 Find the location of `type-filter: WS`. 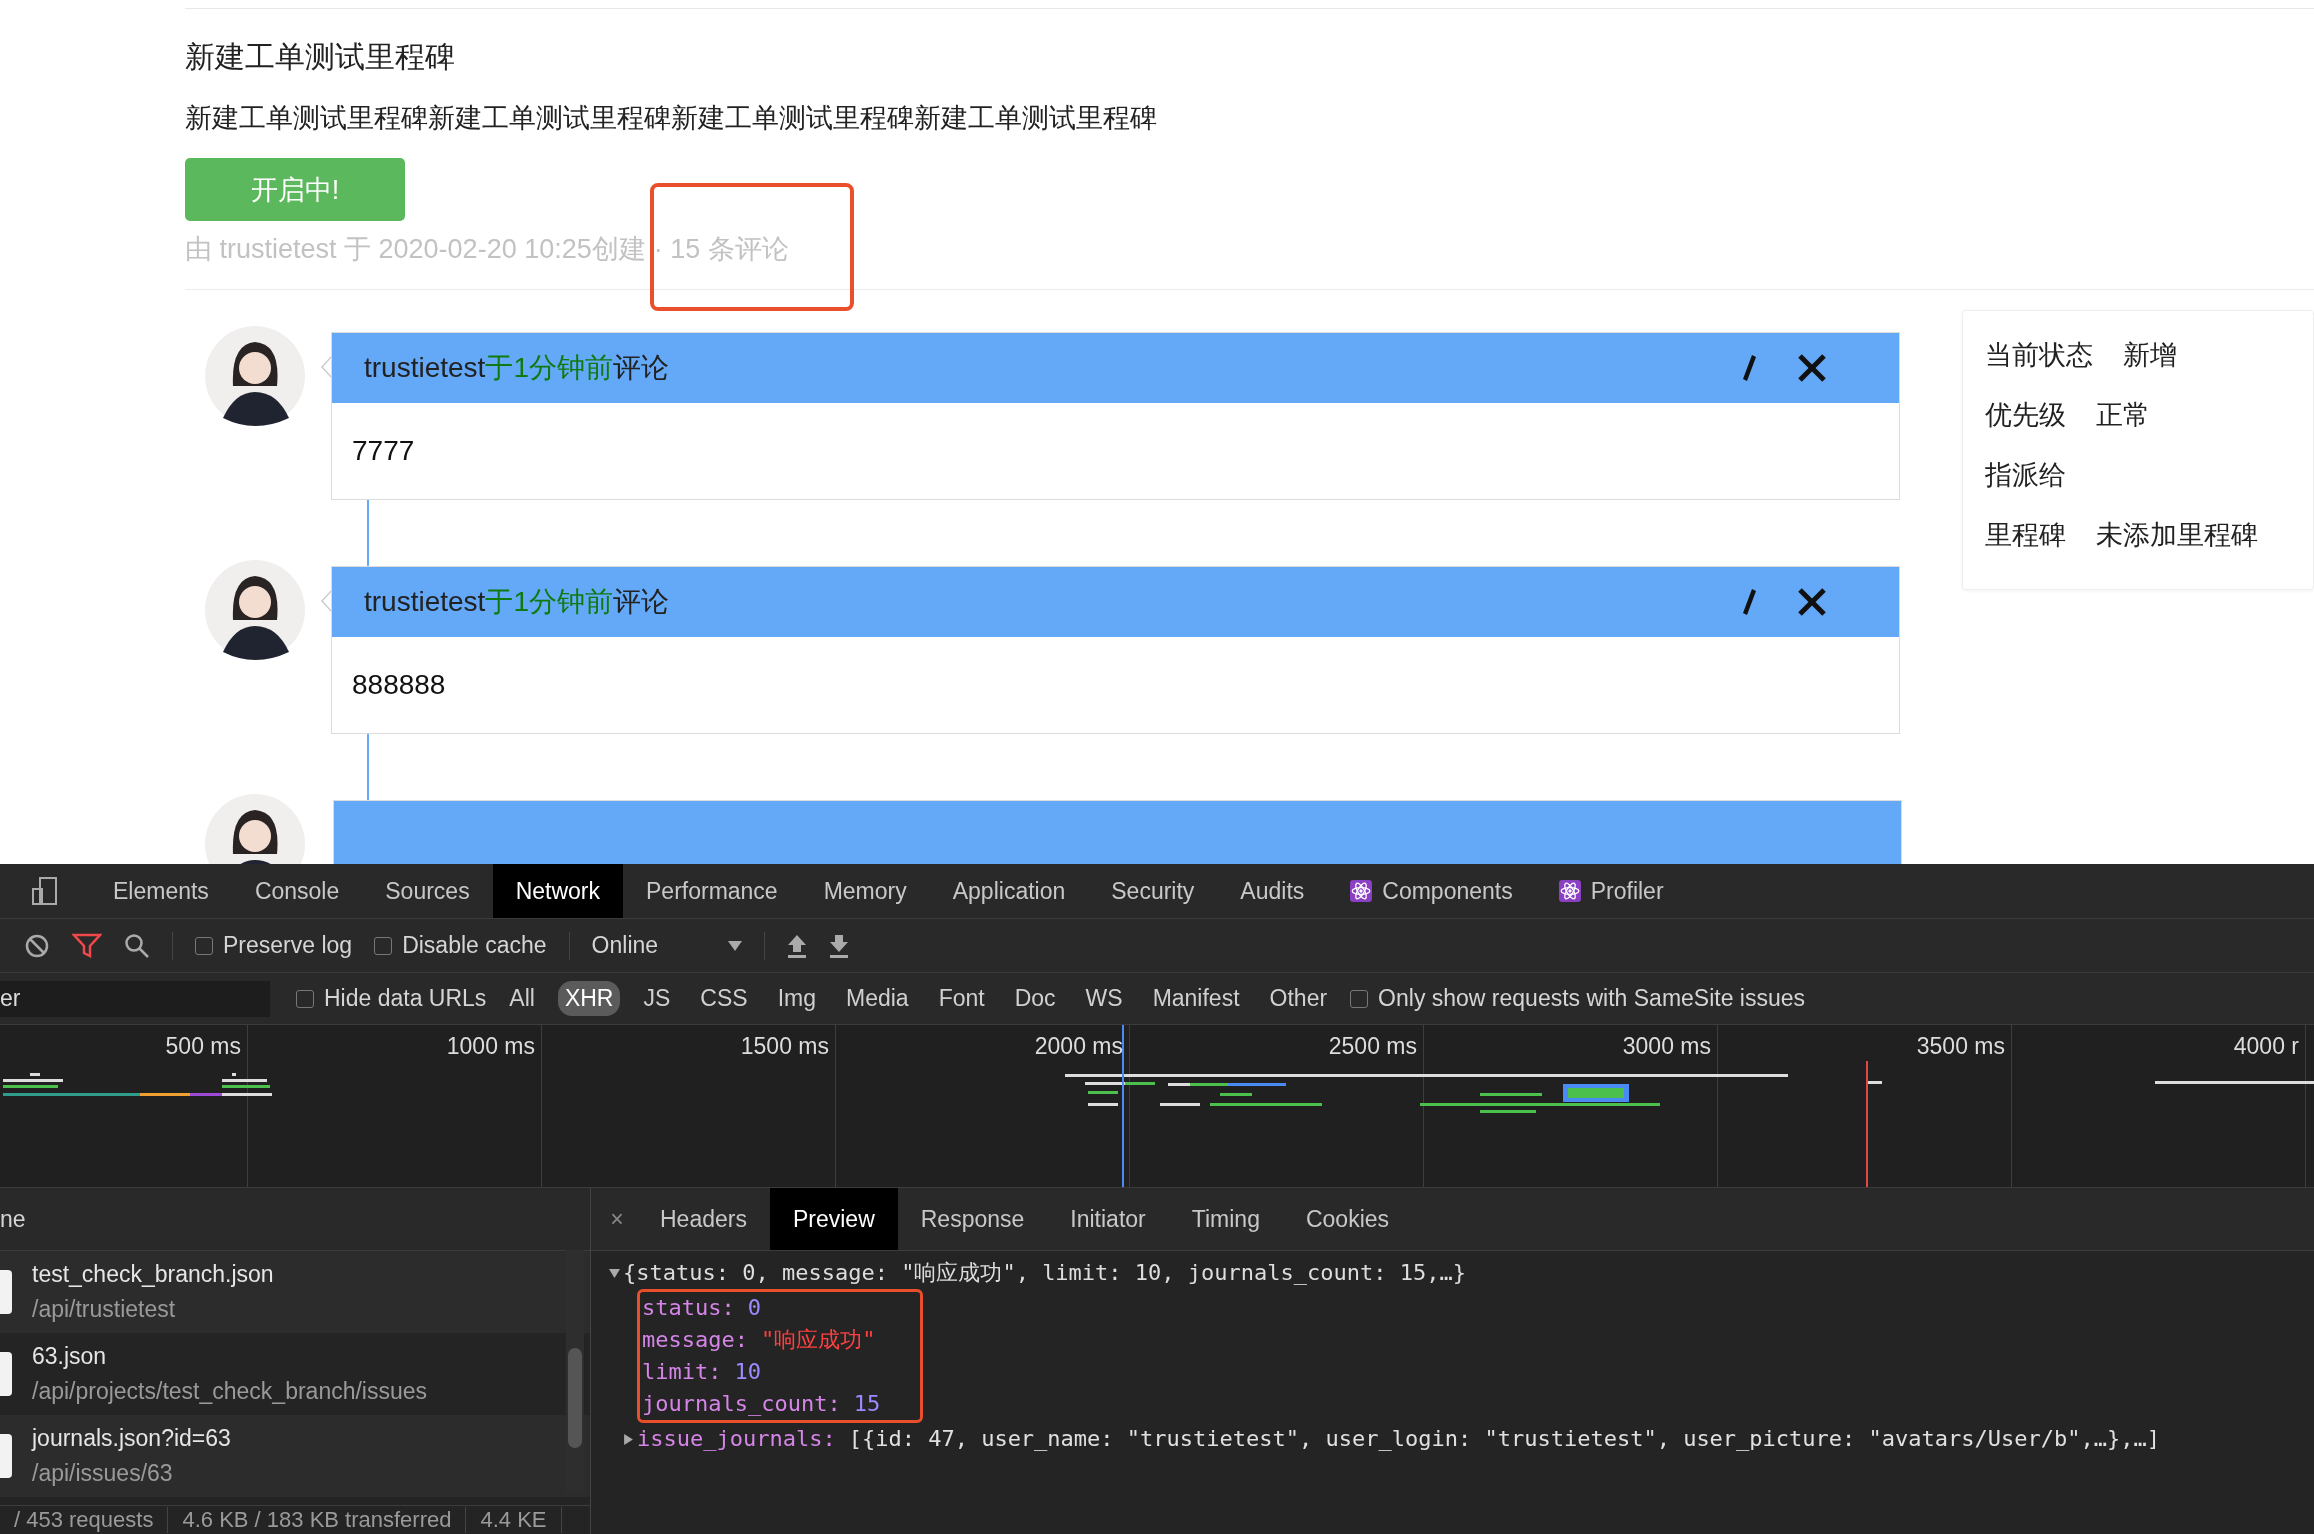

type-filter: WS is located at coordinates (1104, 998).